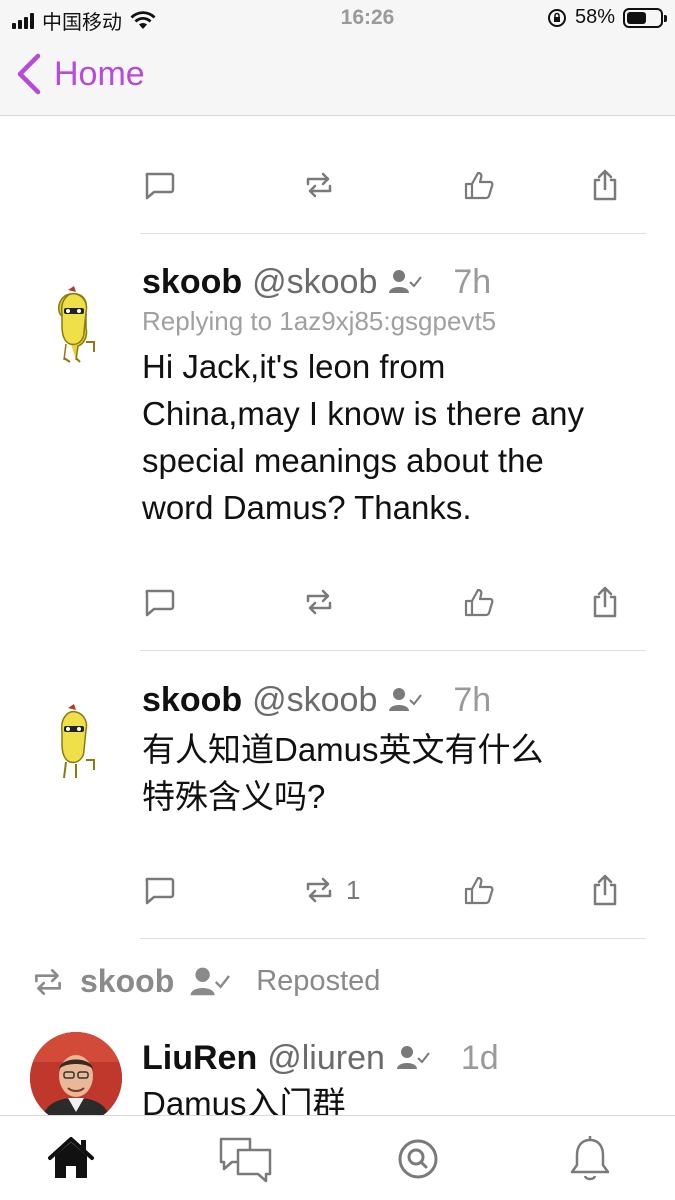 The width and height of the screenshot is (675, 1200). What do you see at coordinates (479, 1057) in the screenshot?
I see `post-time: 1d` at bounding box center [479, 1057].